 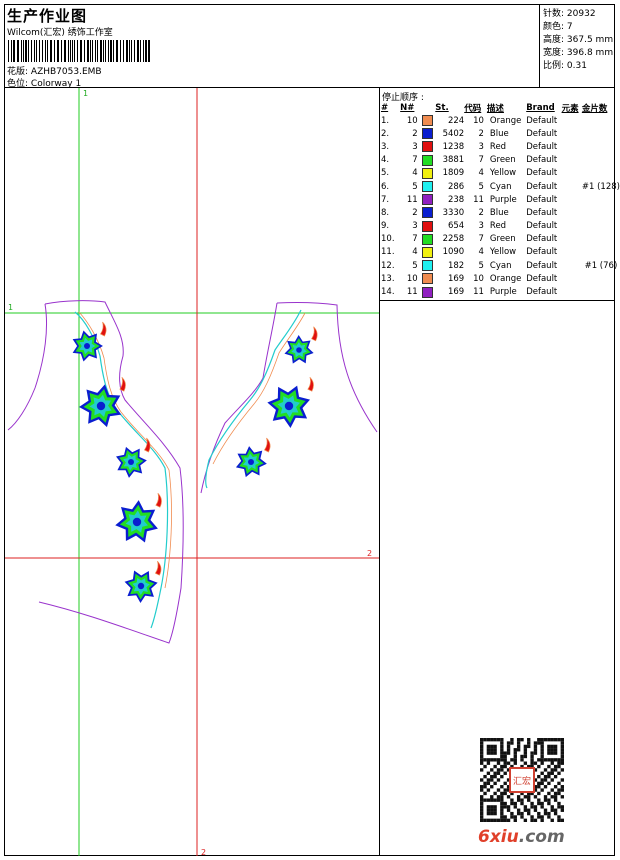 What do you see at coordinates (499, 133) in the screenshot?
I see `row-description: Blue` at bounding box center [499, 133].